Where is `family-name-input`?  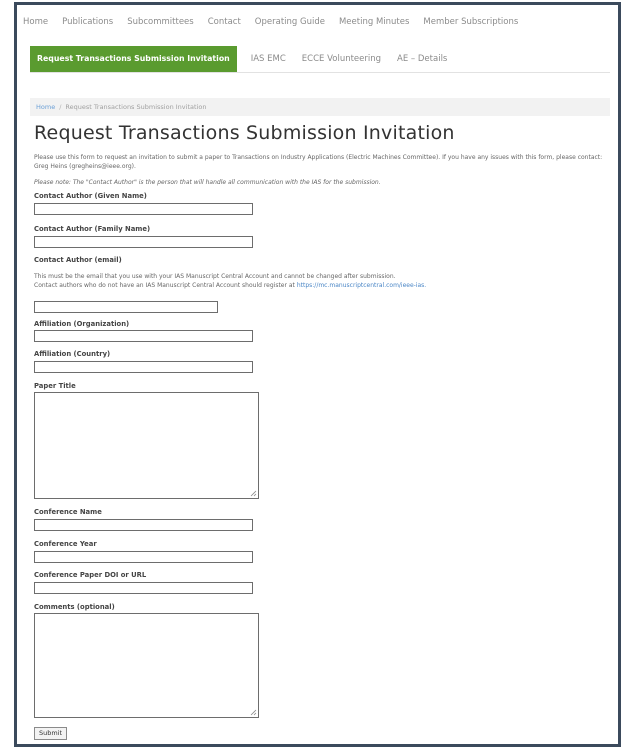 family-name-input is located at coordinates (143, 242).